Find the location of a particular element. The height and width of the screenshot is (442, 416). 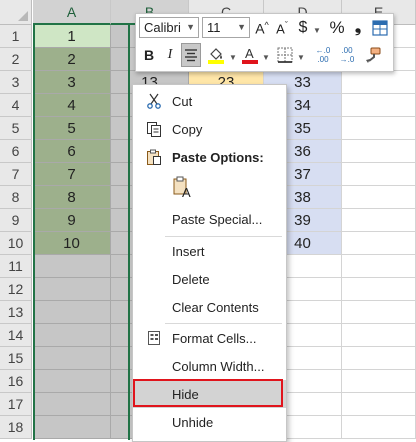

row-header-3: 3 is located at coordinates (16, 82).